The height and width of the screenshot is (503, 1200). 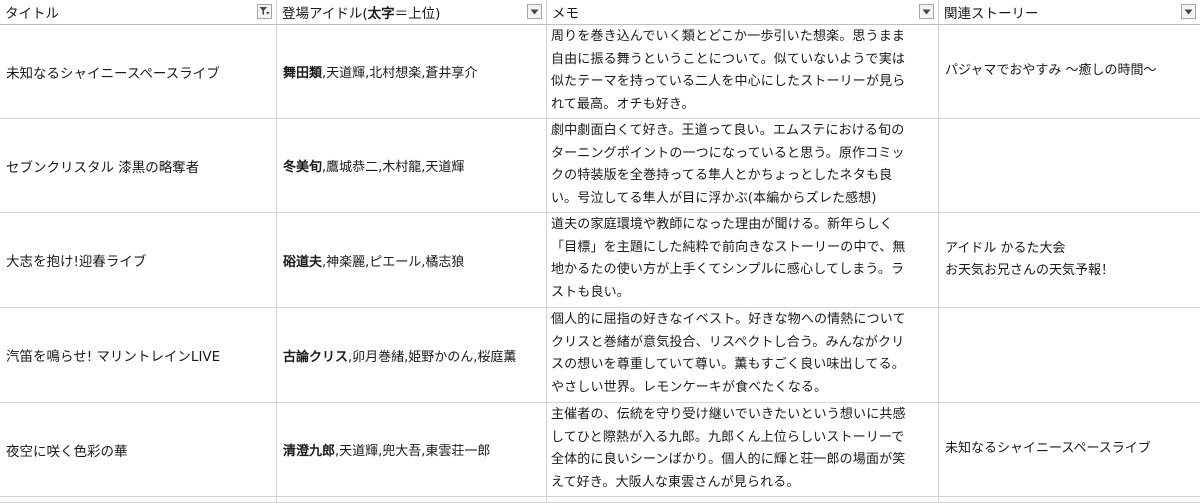 I want to click on cell-idols: 清澄九郎,天道輝,兜大吾,東雲荘一郎, so click(x=412, y=450).